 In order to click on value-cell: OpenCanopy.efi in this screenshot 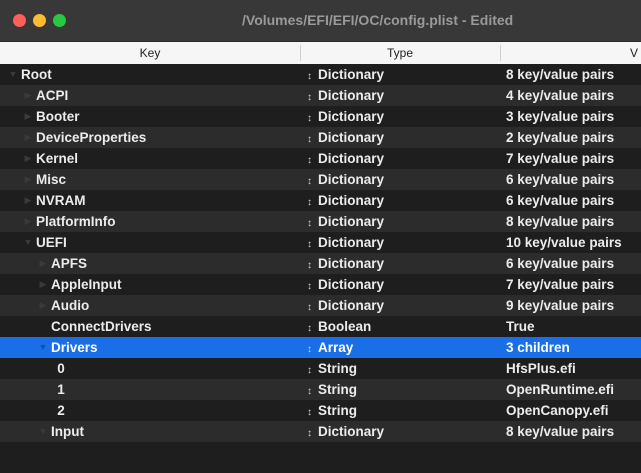, I will do `click(573, 410)`.